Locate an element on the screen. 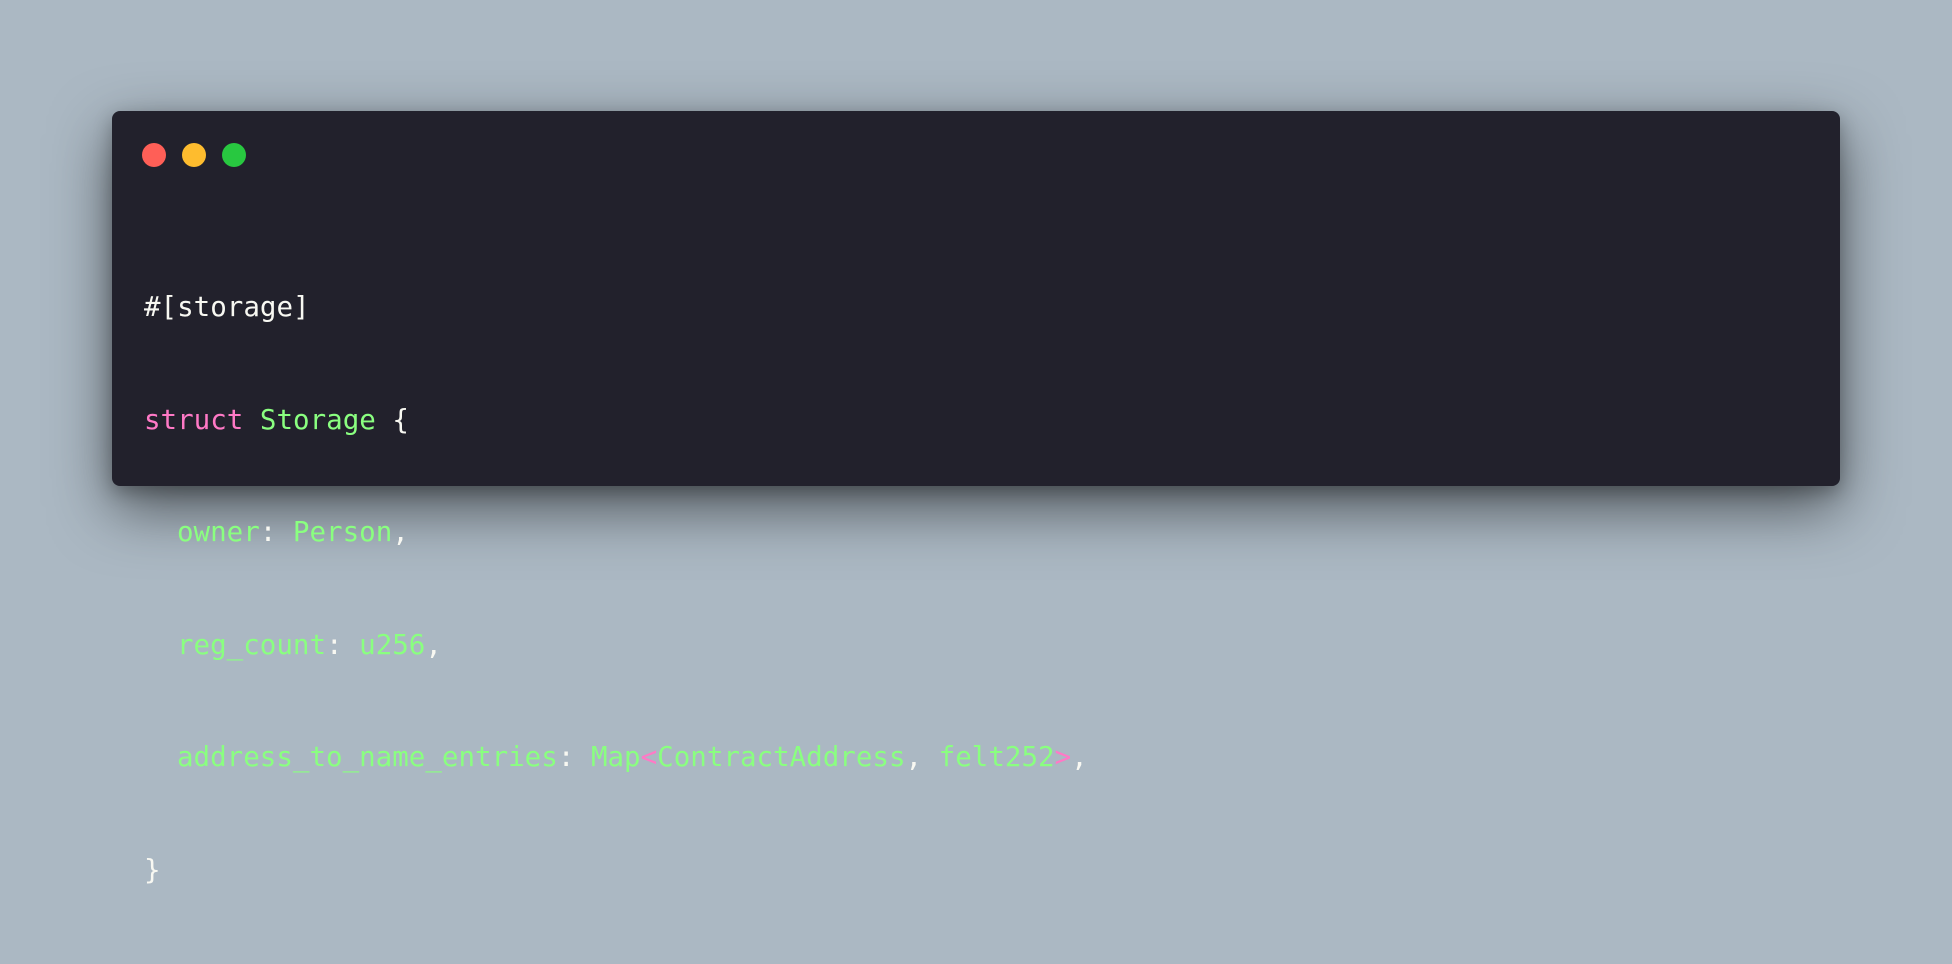 This screenshot has width=1952, height=964. attribute-token: #[storage] is located at coordinates (227, 307).